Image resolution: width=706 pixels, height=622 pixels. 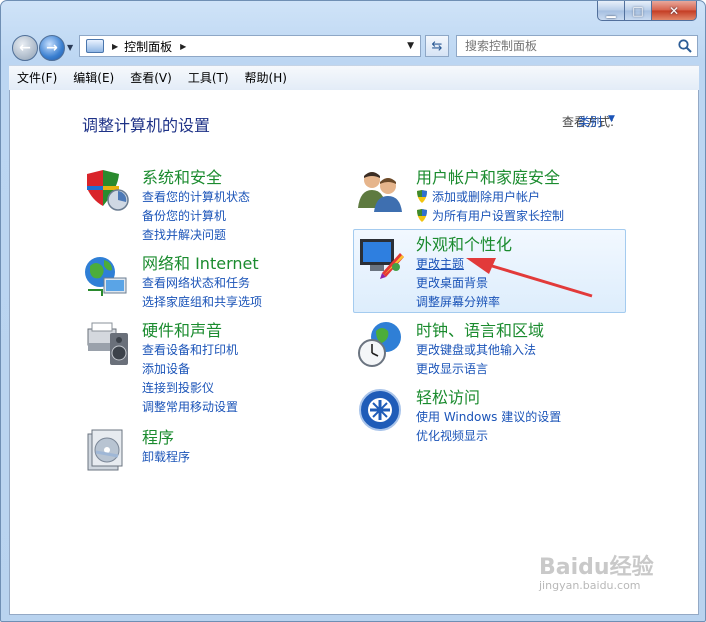 I want to click on view-by-dropdown: 类别, so click(x=590, y=121).